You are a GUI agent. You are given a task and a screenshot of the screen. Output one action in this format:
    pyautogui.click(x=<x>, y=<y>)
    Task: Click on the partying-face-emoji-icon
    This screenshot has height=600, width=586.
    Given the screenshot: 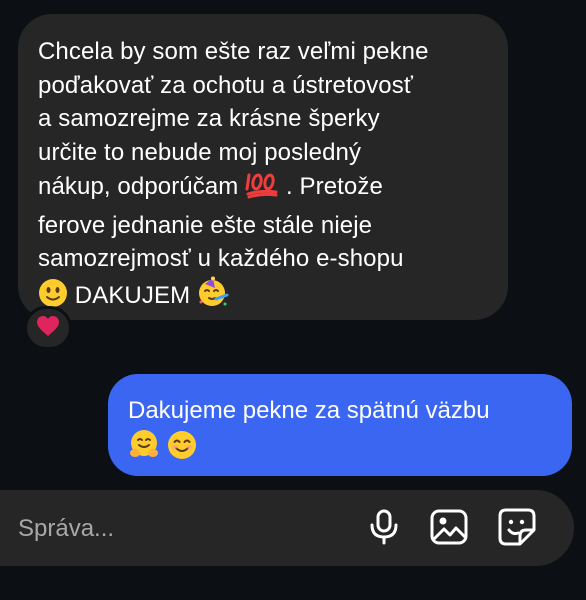 What is the action you would take?
    pyautogui.click(x=213, y=297)
    